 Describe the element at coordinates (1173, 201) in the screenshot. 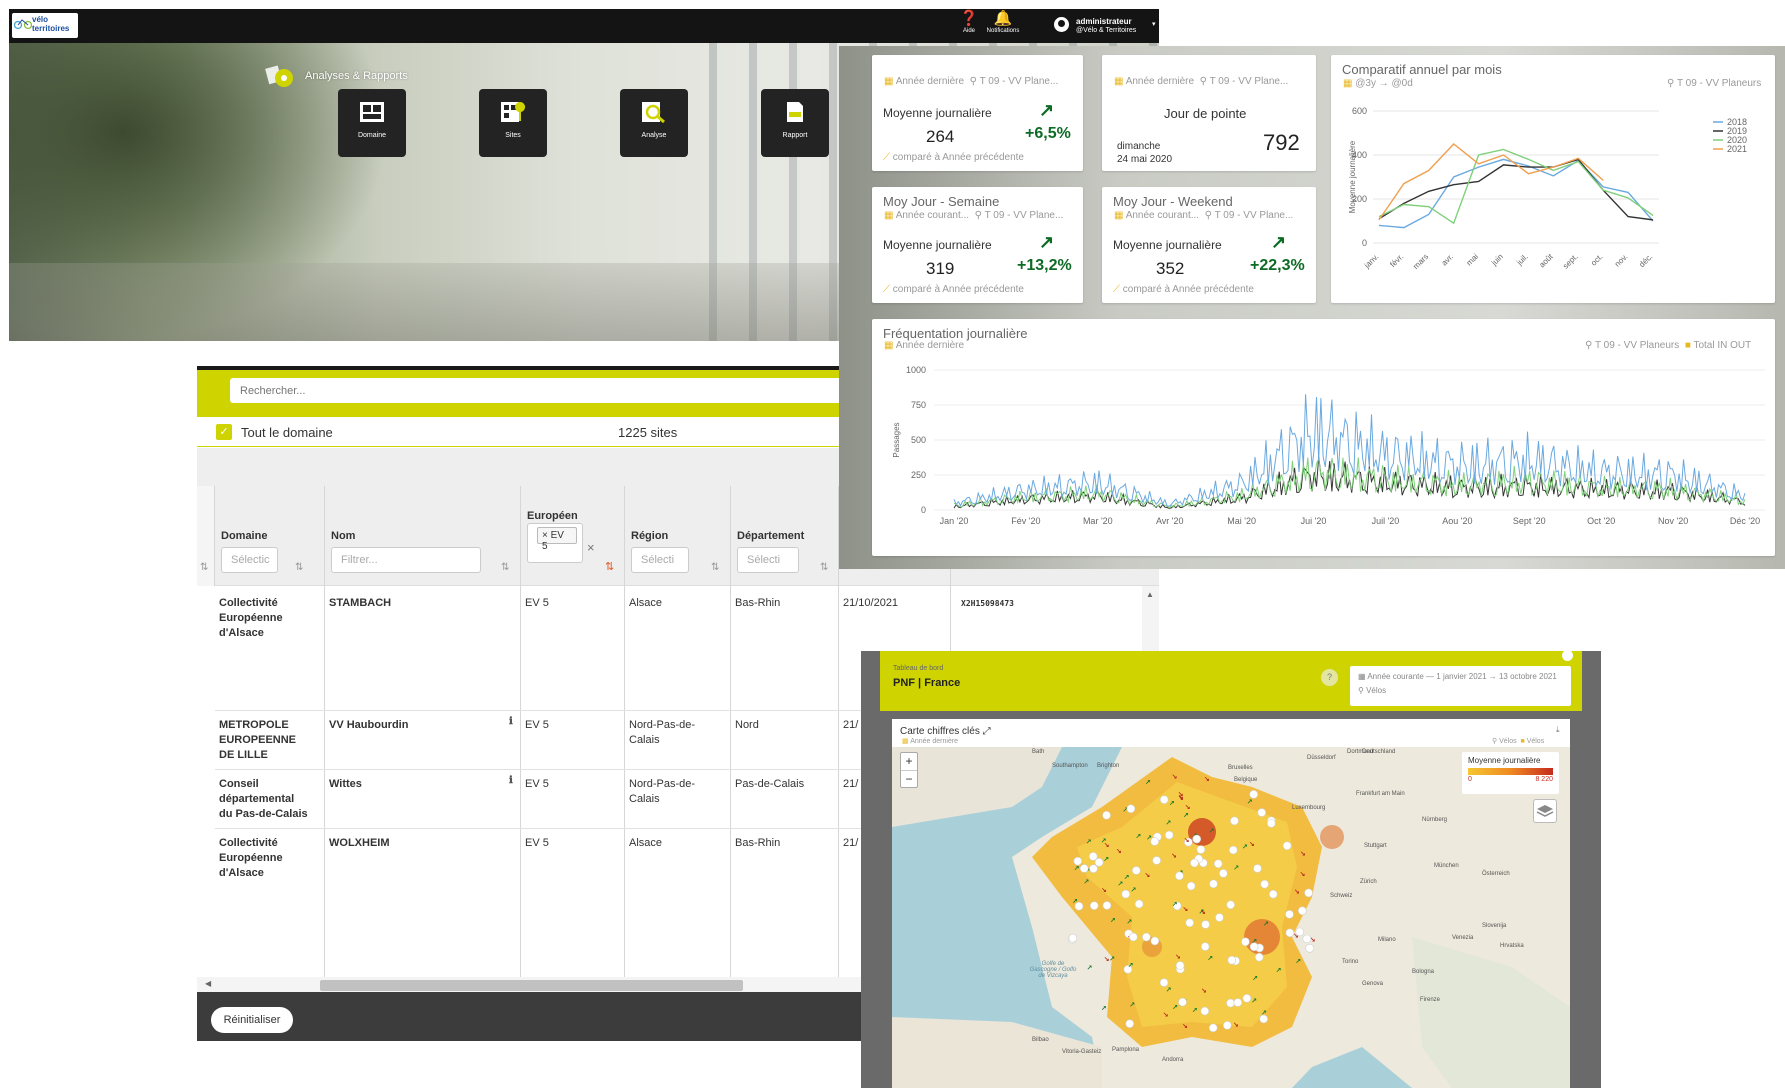

I see `kpi-title: Moy Jour - Weekend` at that location.